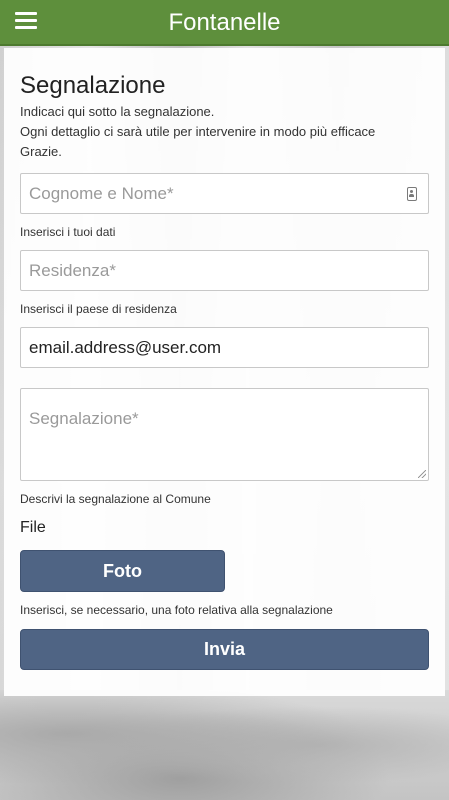 The image size is (449, 800). I want to click on form-title: Segnalazione, so click(93, 85).